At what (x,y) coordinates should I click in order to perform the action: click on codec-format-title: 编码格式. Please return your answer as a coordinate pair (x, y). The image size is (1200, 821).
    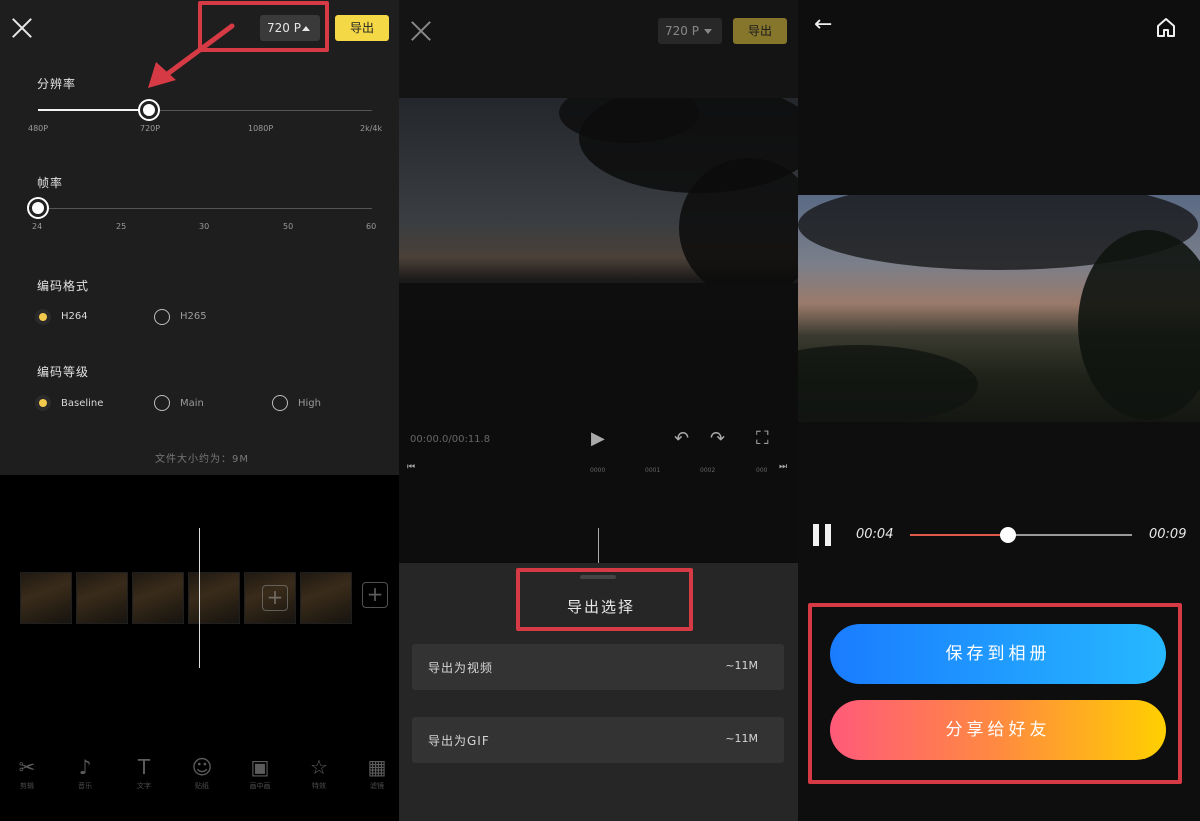
    Looking at the image, I should click on (63, 286).